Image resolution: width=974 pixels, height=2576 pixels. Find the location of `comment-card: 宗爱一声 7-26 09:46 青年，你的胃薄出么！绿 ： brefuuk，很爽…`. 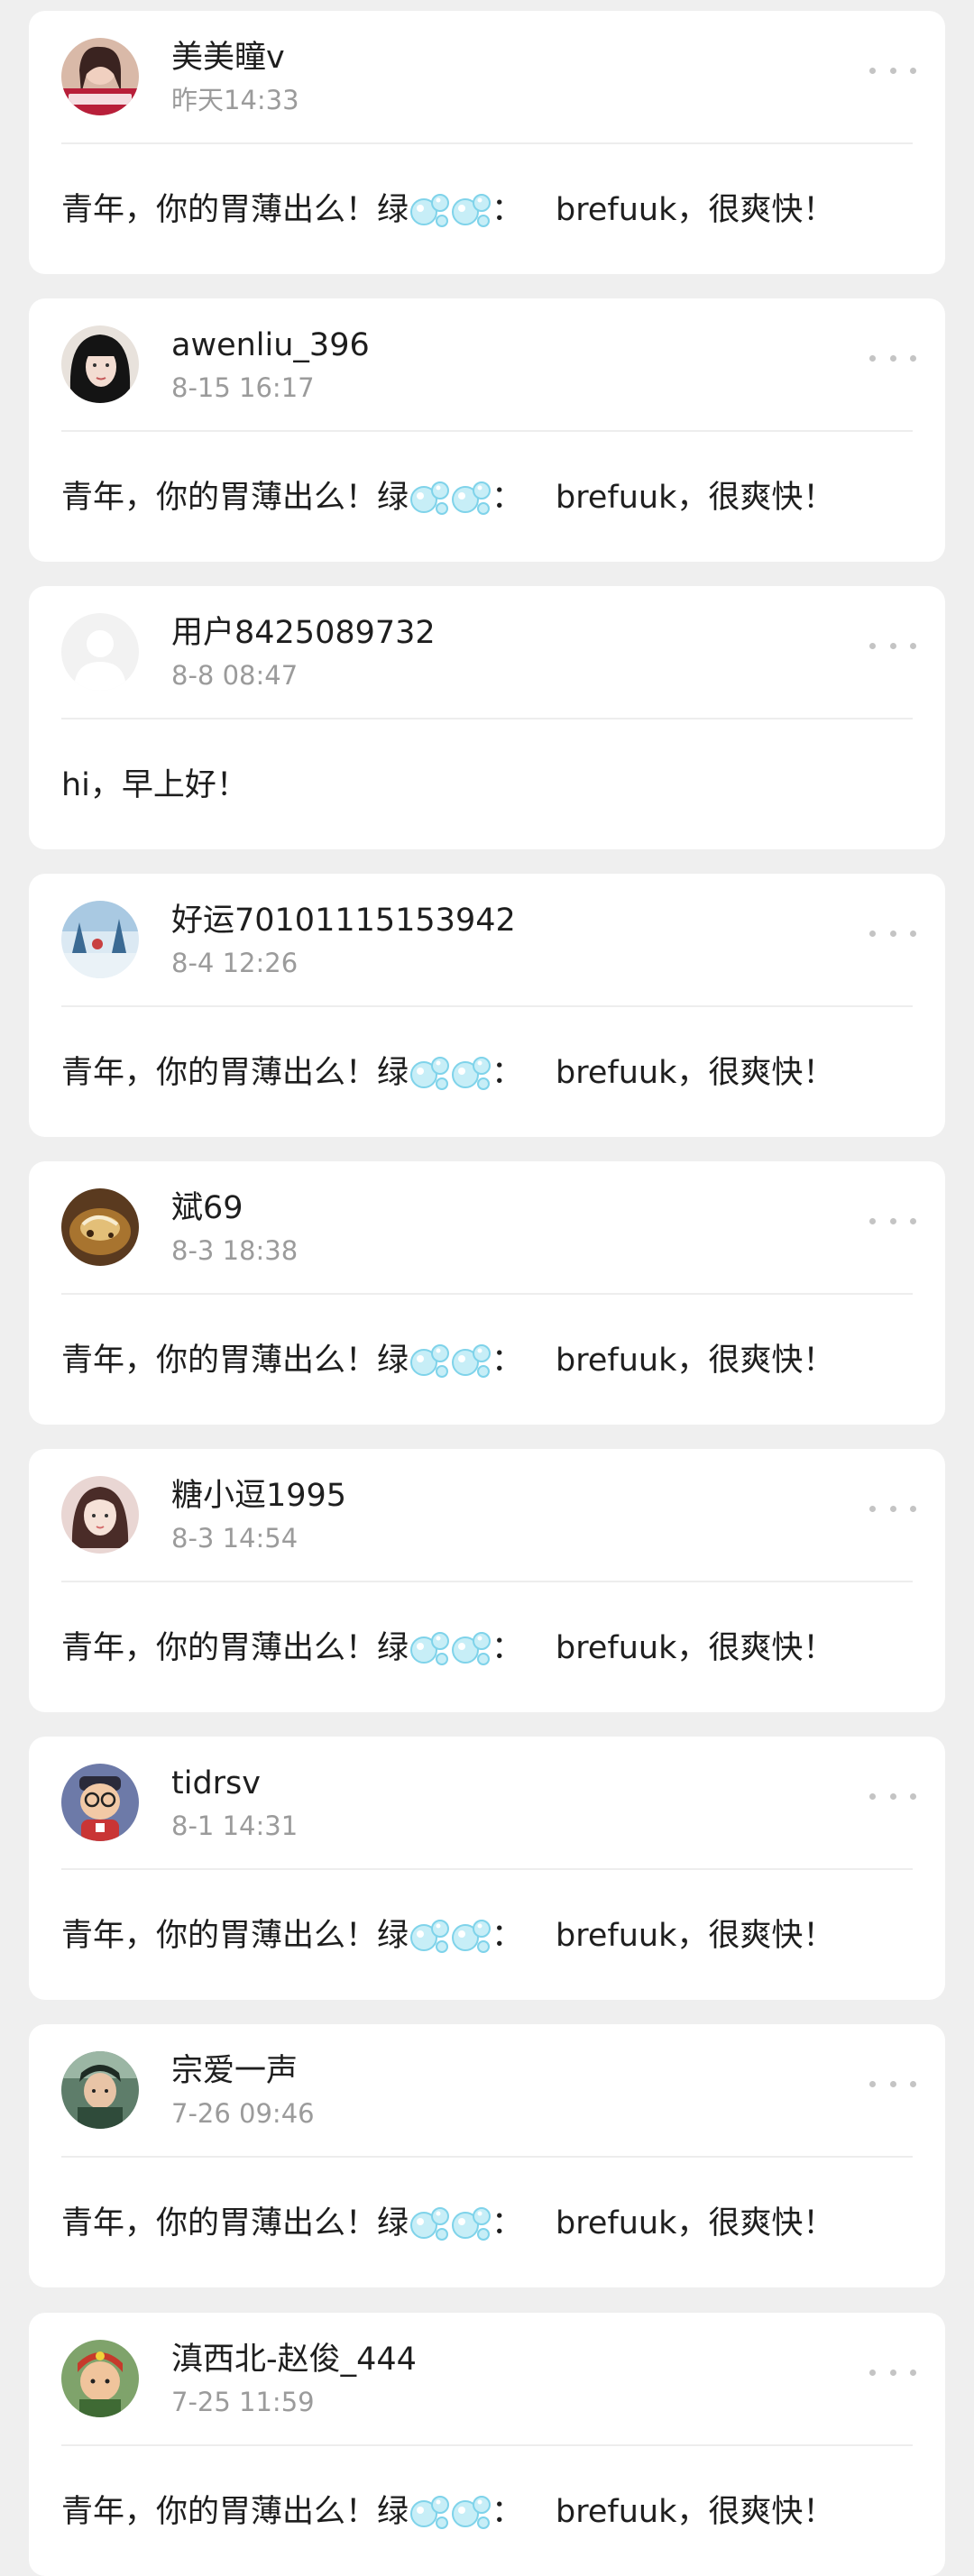

comment-card: 宗爱一声 7-26 09:46 青年，你的胃薄出么！绿 ： brefuuk，很爽… is located at coordinates (487, 2155).